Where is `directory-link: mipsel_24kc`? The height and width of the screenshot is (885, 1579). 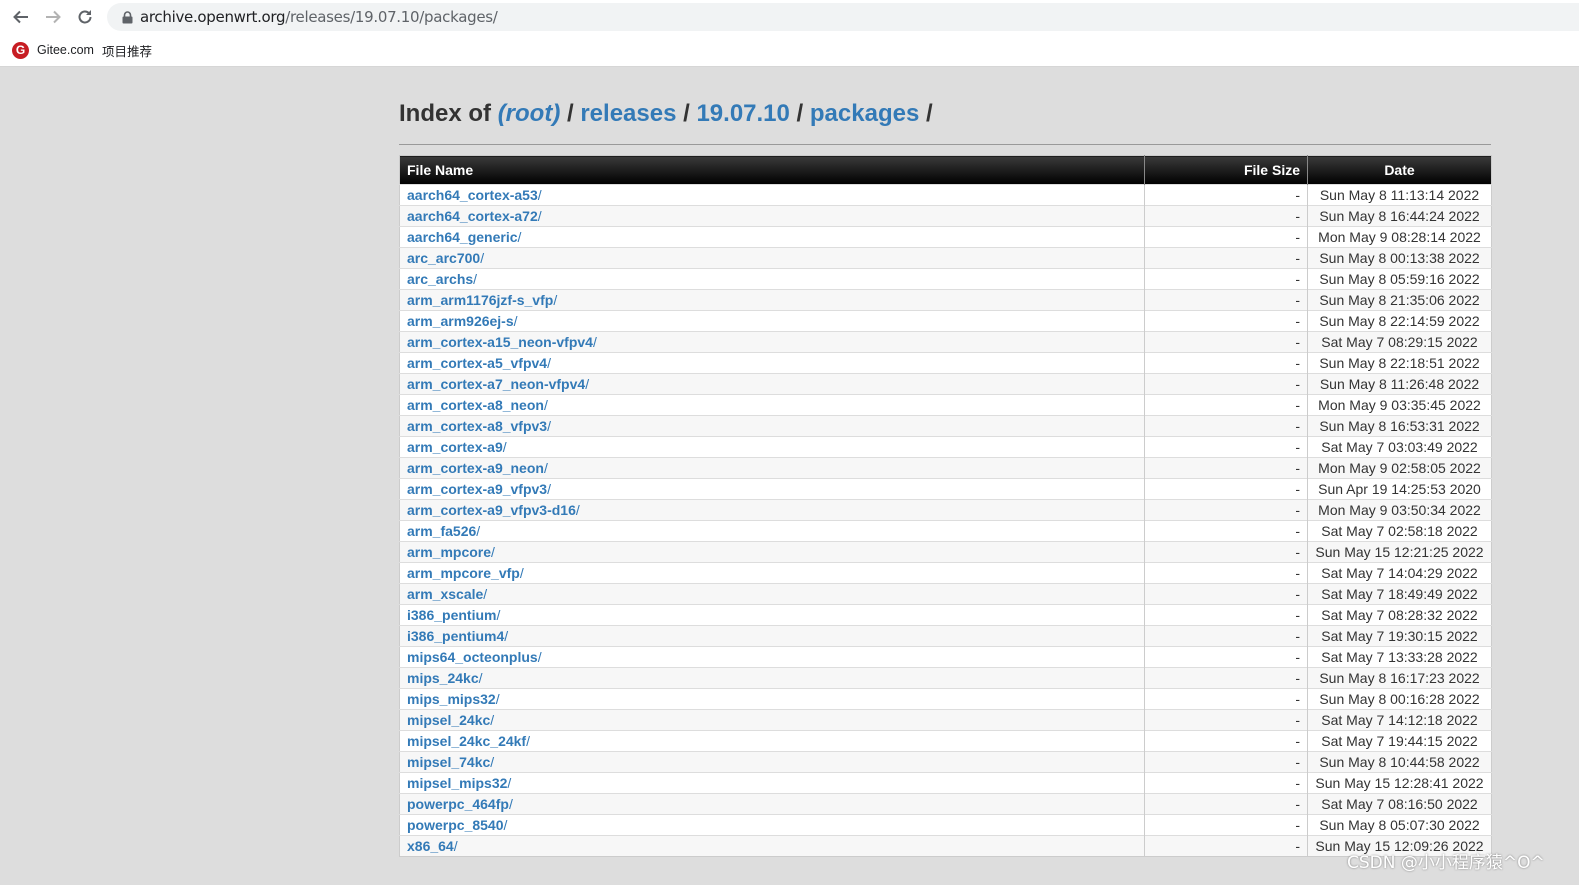 directory-link: mipsel_24kc is located at coordinates (448, 720).